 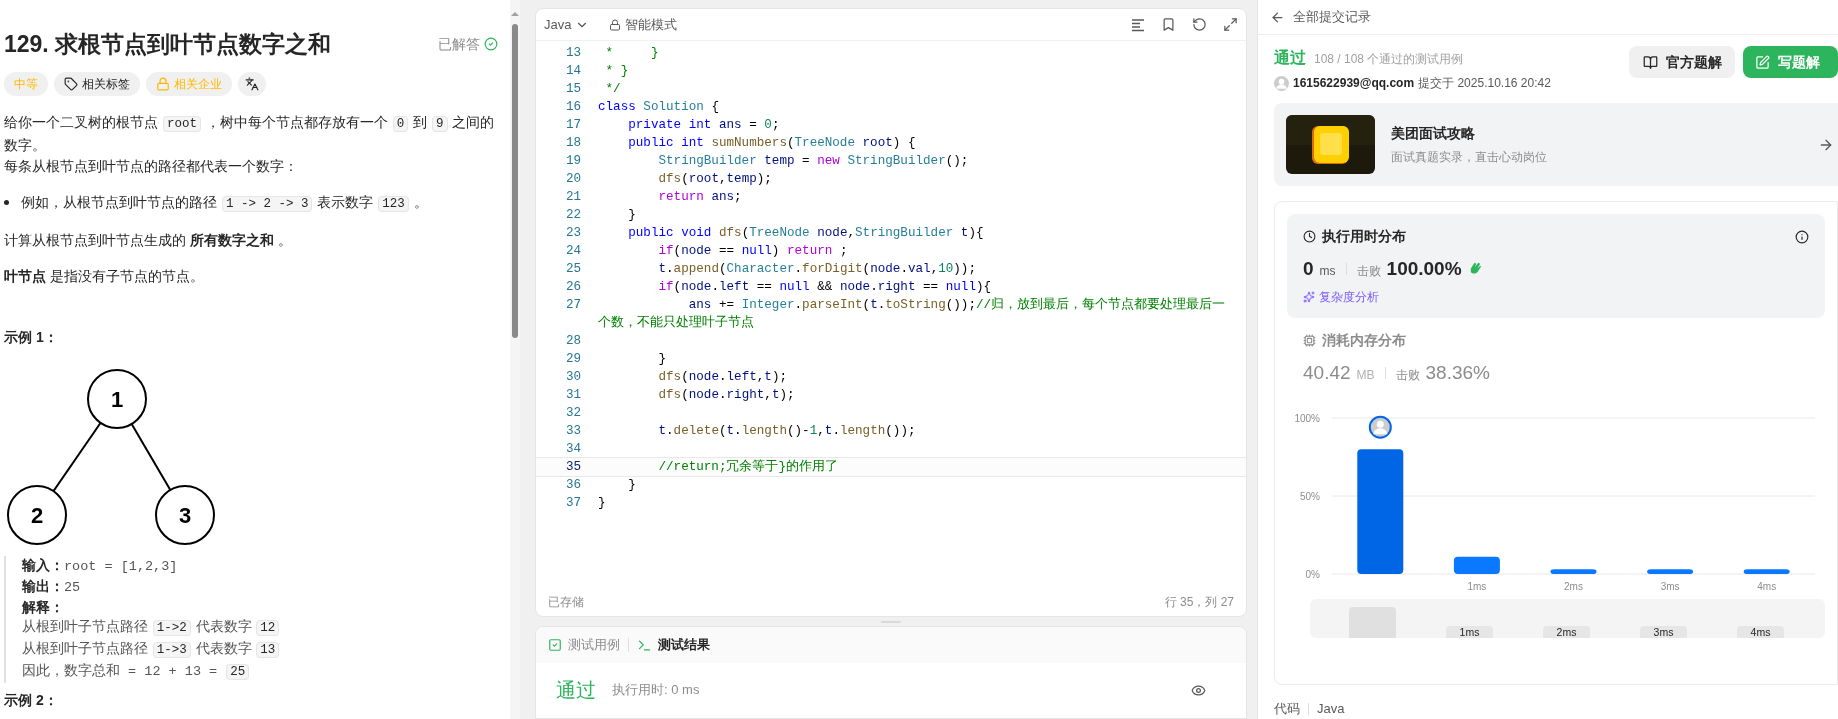 I want to click on bookmark-icon, so click(x=1168, y=24).